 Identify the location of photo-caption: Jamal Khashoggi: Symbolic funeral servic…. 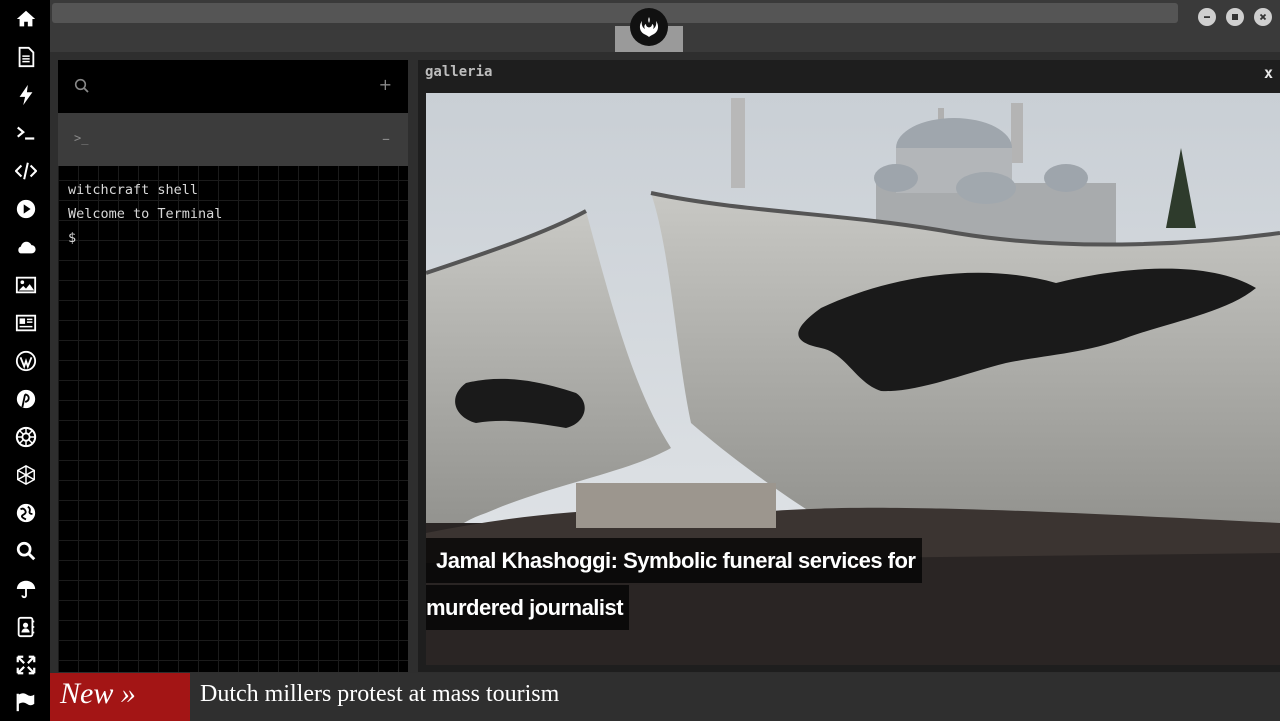
(696, 584).